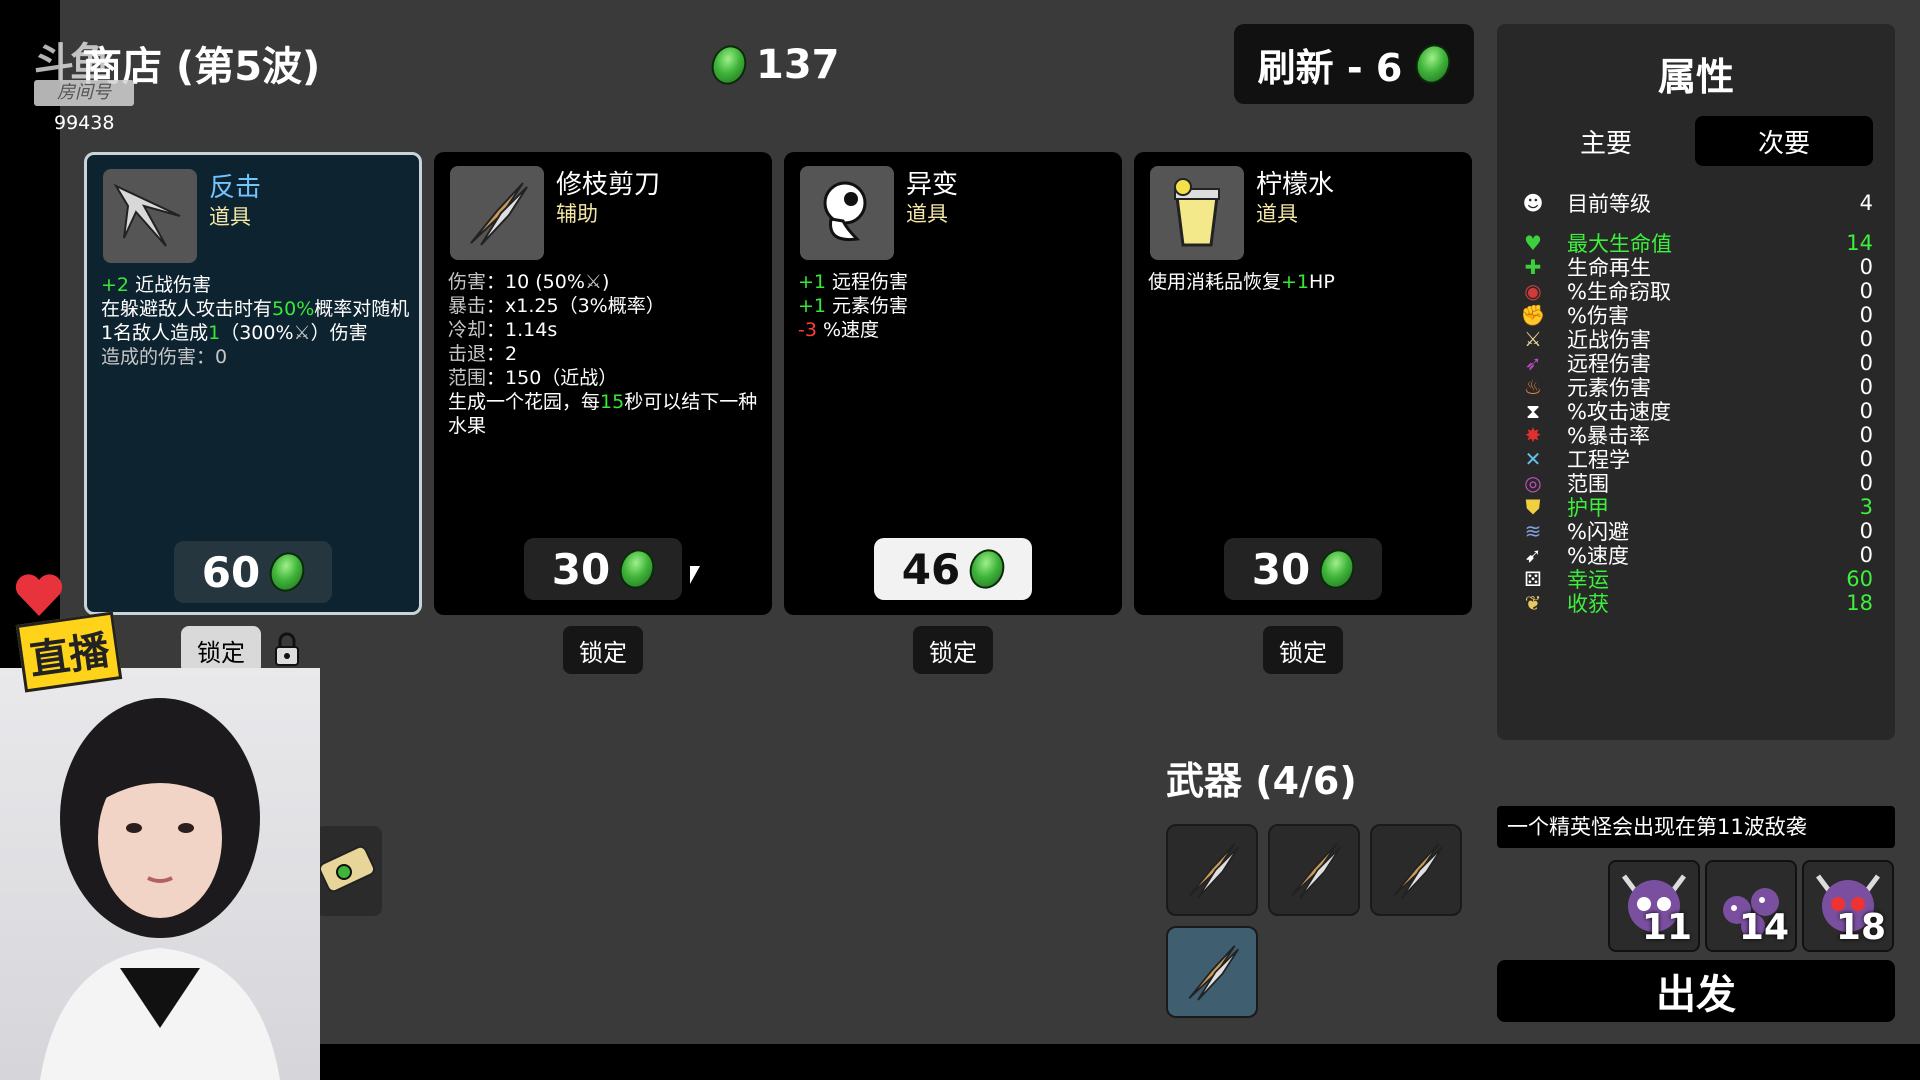 This screenshot has height=1080, width=1920. Describe the element at coordinates (1606, 141) in the screenshot. I see `tab-primary: 主要` at that location.